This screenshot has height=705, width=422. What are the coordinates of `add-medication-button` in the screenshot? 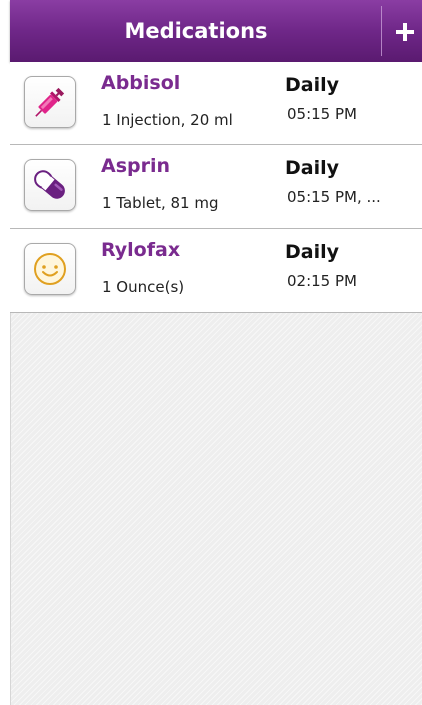 It's located at (402, 31).